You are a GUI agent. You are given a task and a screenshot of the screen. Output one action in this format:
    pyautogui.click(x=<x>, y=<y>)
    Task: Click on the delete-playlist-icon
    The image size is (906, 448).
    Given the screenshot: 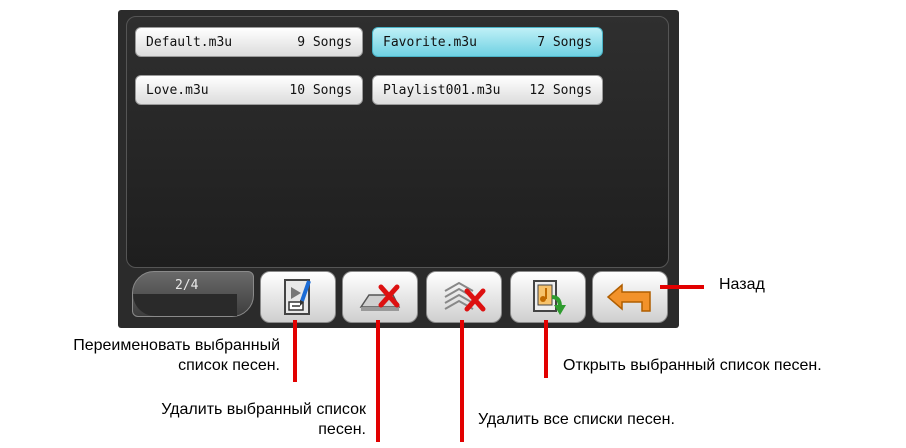 What is the action you would take?
    pyautogui.click(x=380, y=297)
    